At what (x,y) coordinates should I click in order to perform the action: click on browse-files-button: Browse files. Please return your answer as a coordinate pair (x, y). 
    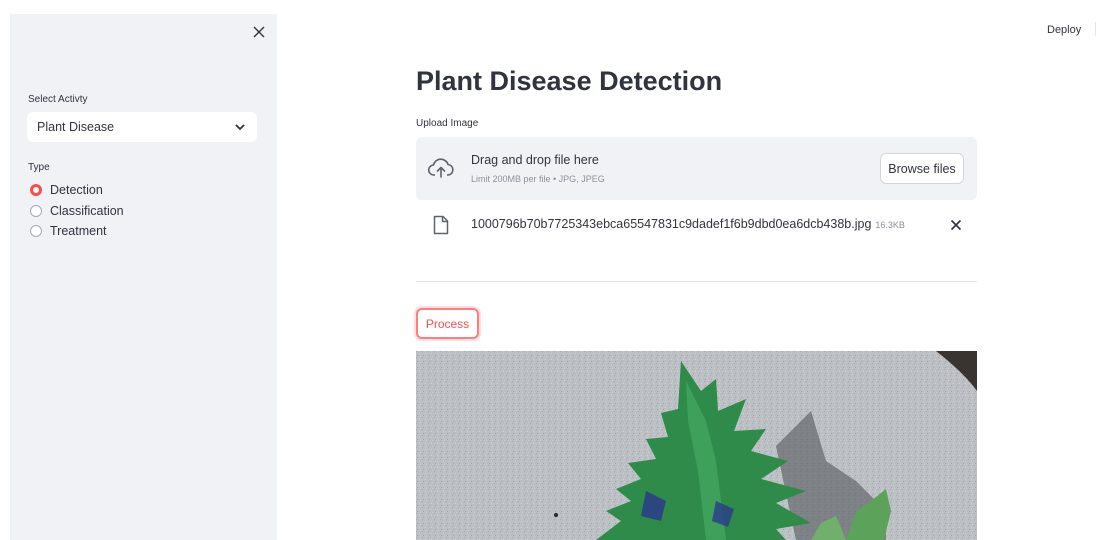
    Looking at the image, I should click on (922, 168).